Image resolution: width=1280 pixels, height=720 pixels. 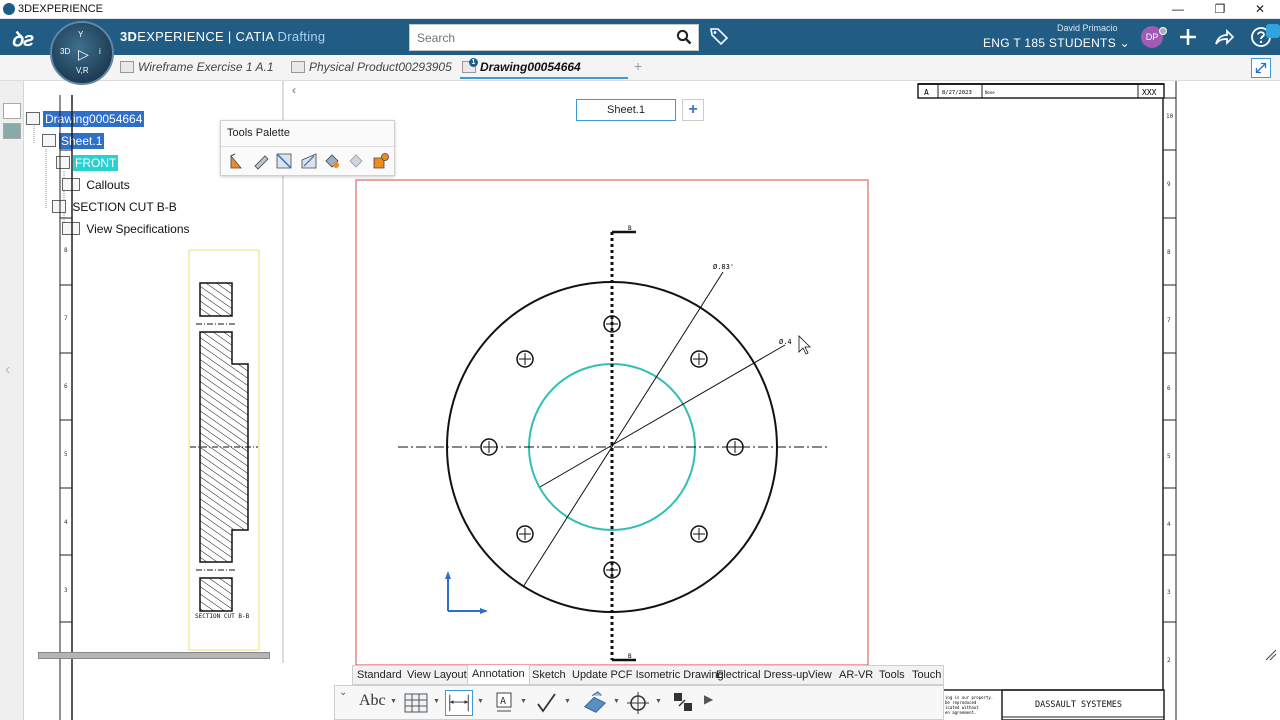 I want to click on center-mark-icon, so click(x=638, y=703).